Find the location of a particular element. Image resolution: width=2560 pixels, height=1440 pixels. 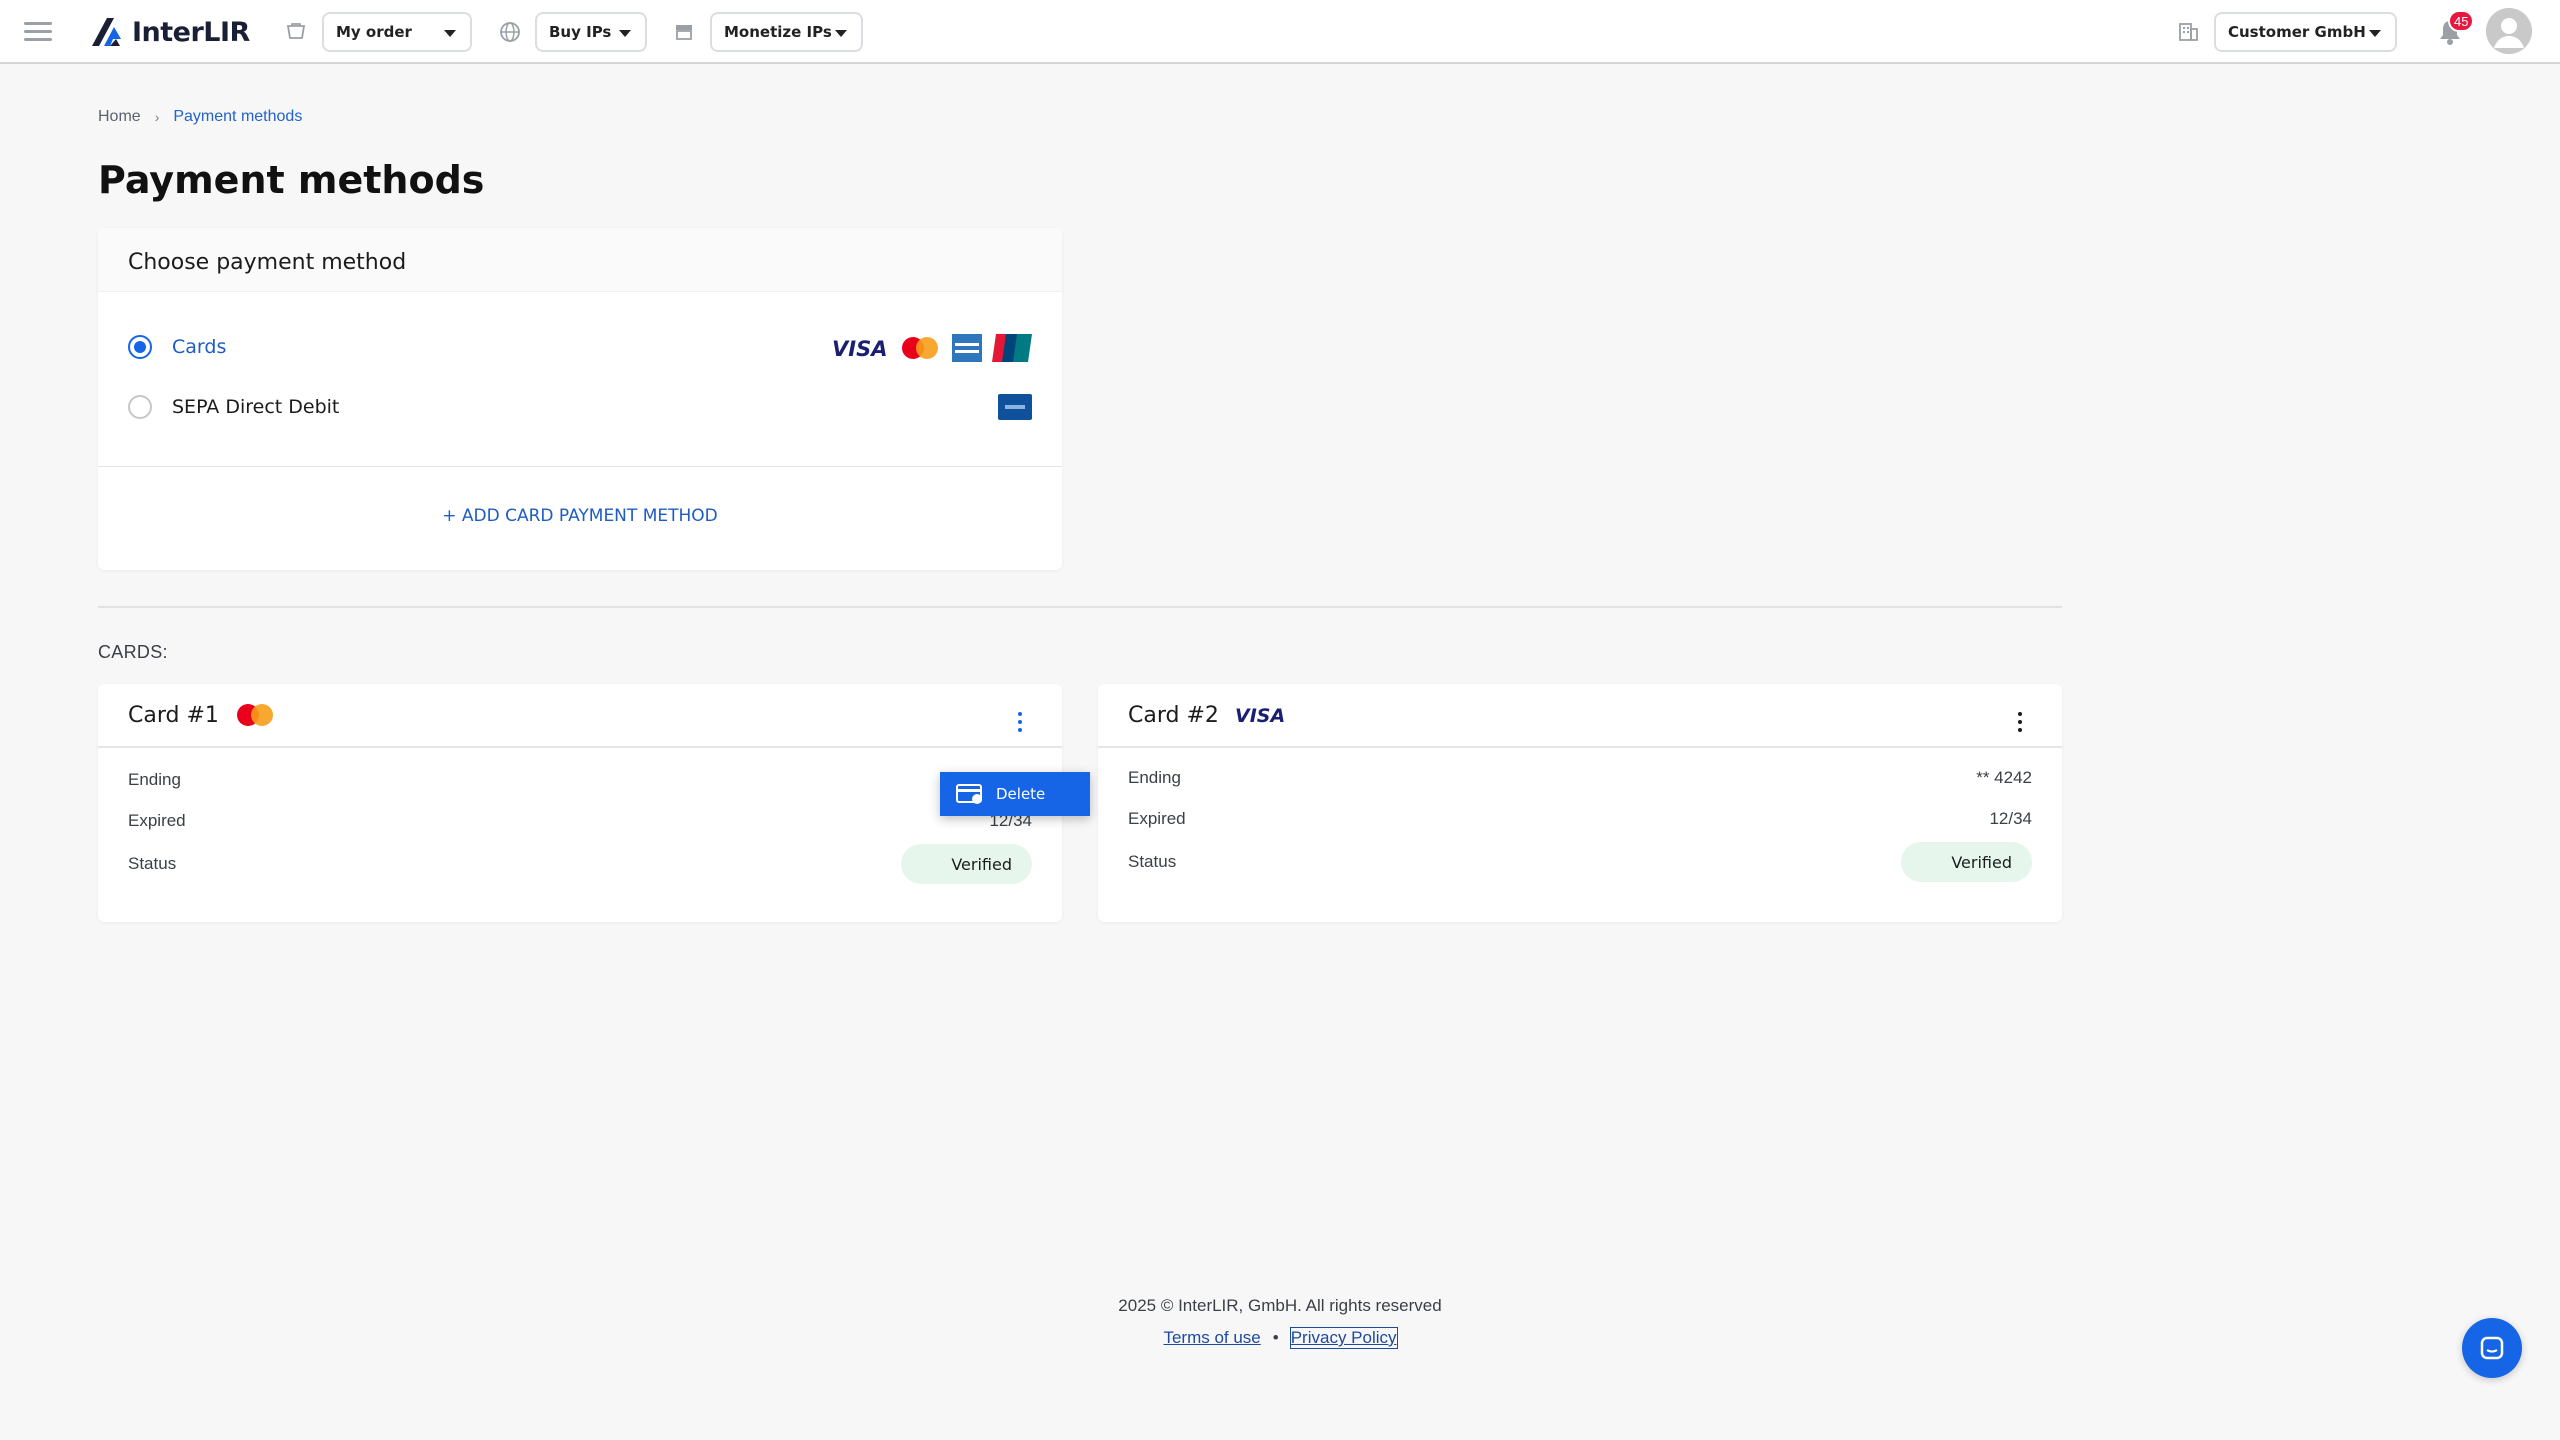

card-1-more-icon is located at coordinates (1020, 724).